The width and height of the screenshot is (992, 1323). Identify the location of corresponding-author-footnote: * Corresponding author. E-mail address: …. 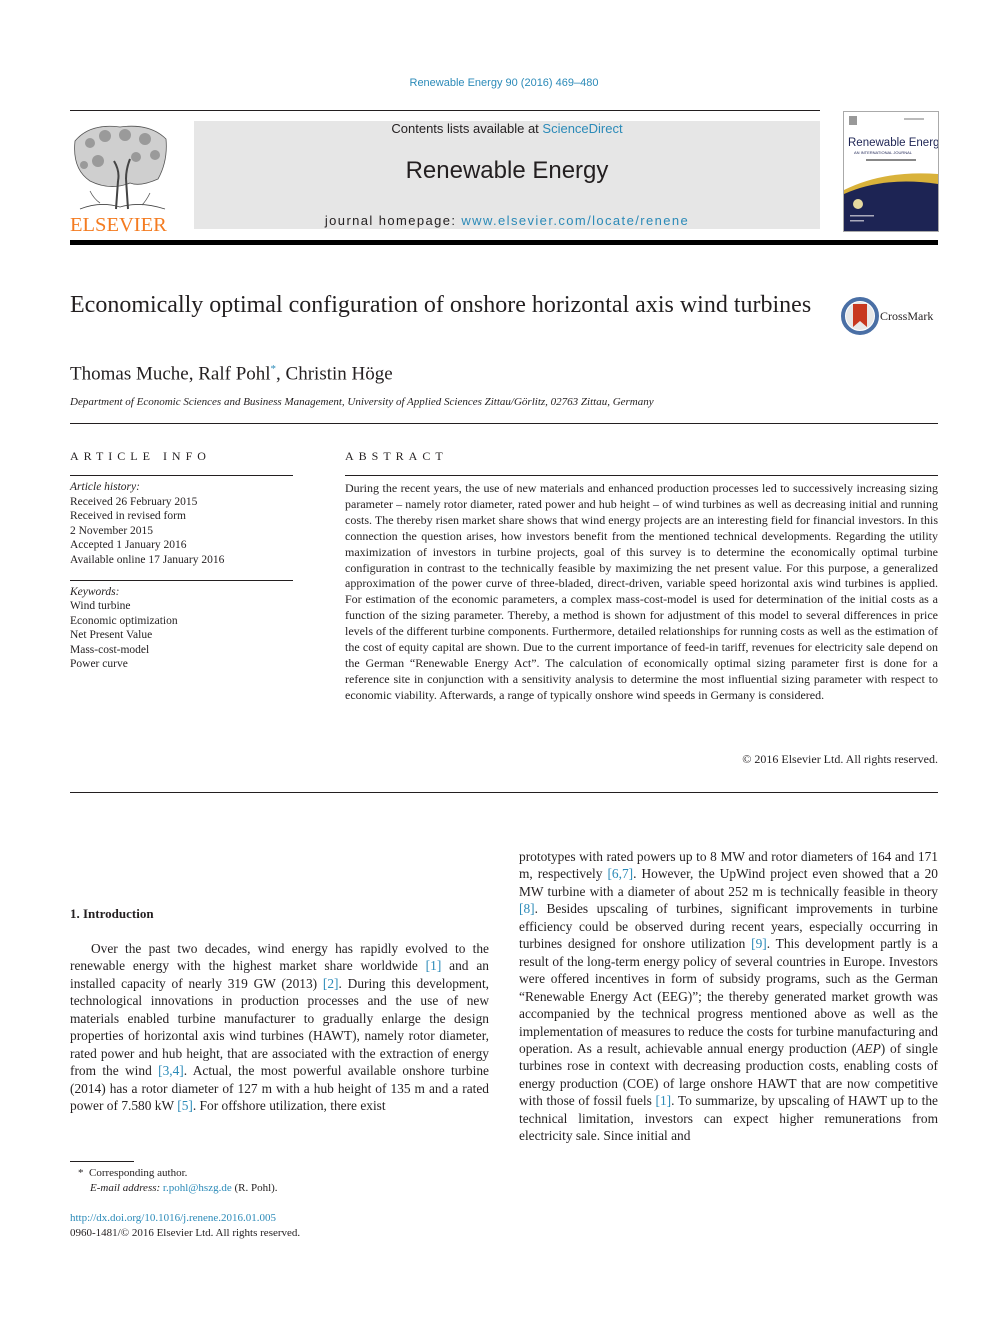
(178, 1181).